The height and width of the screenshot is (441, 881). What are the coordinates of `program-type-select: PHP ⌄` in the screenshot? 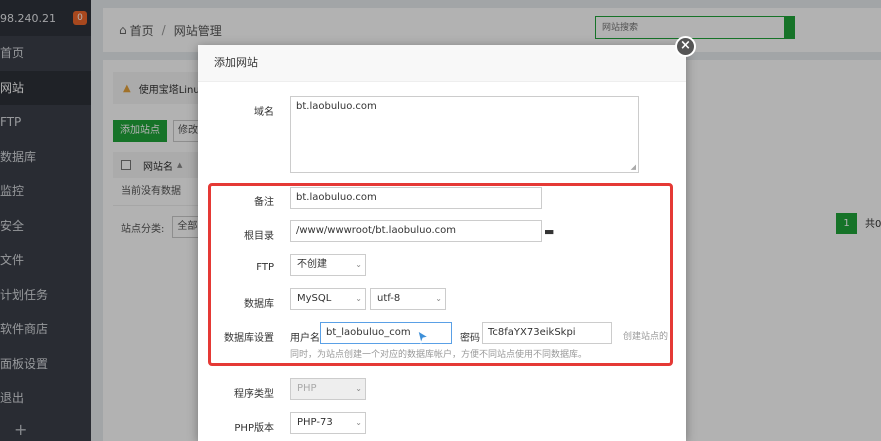 It's located at (328, 389).